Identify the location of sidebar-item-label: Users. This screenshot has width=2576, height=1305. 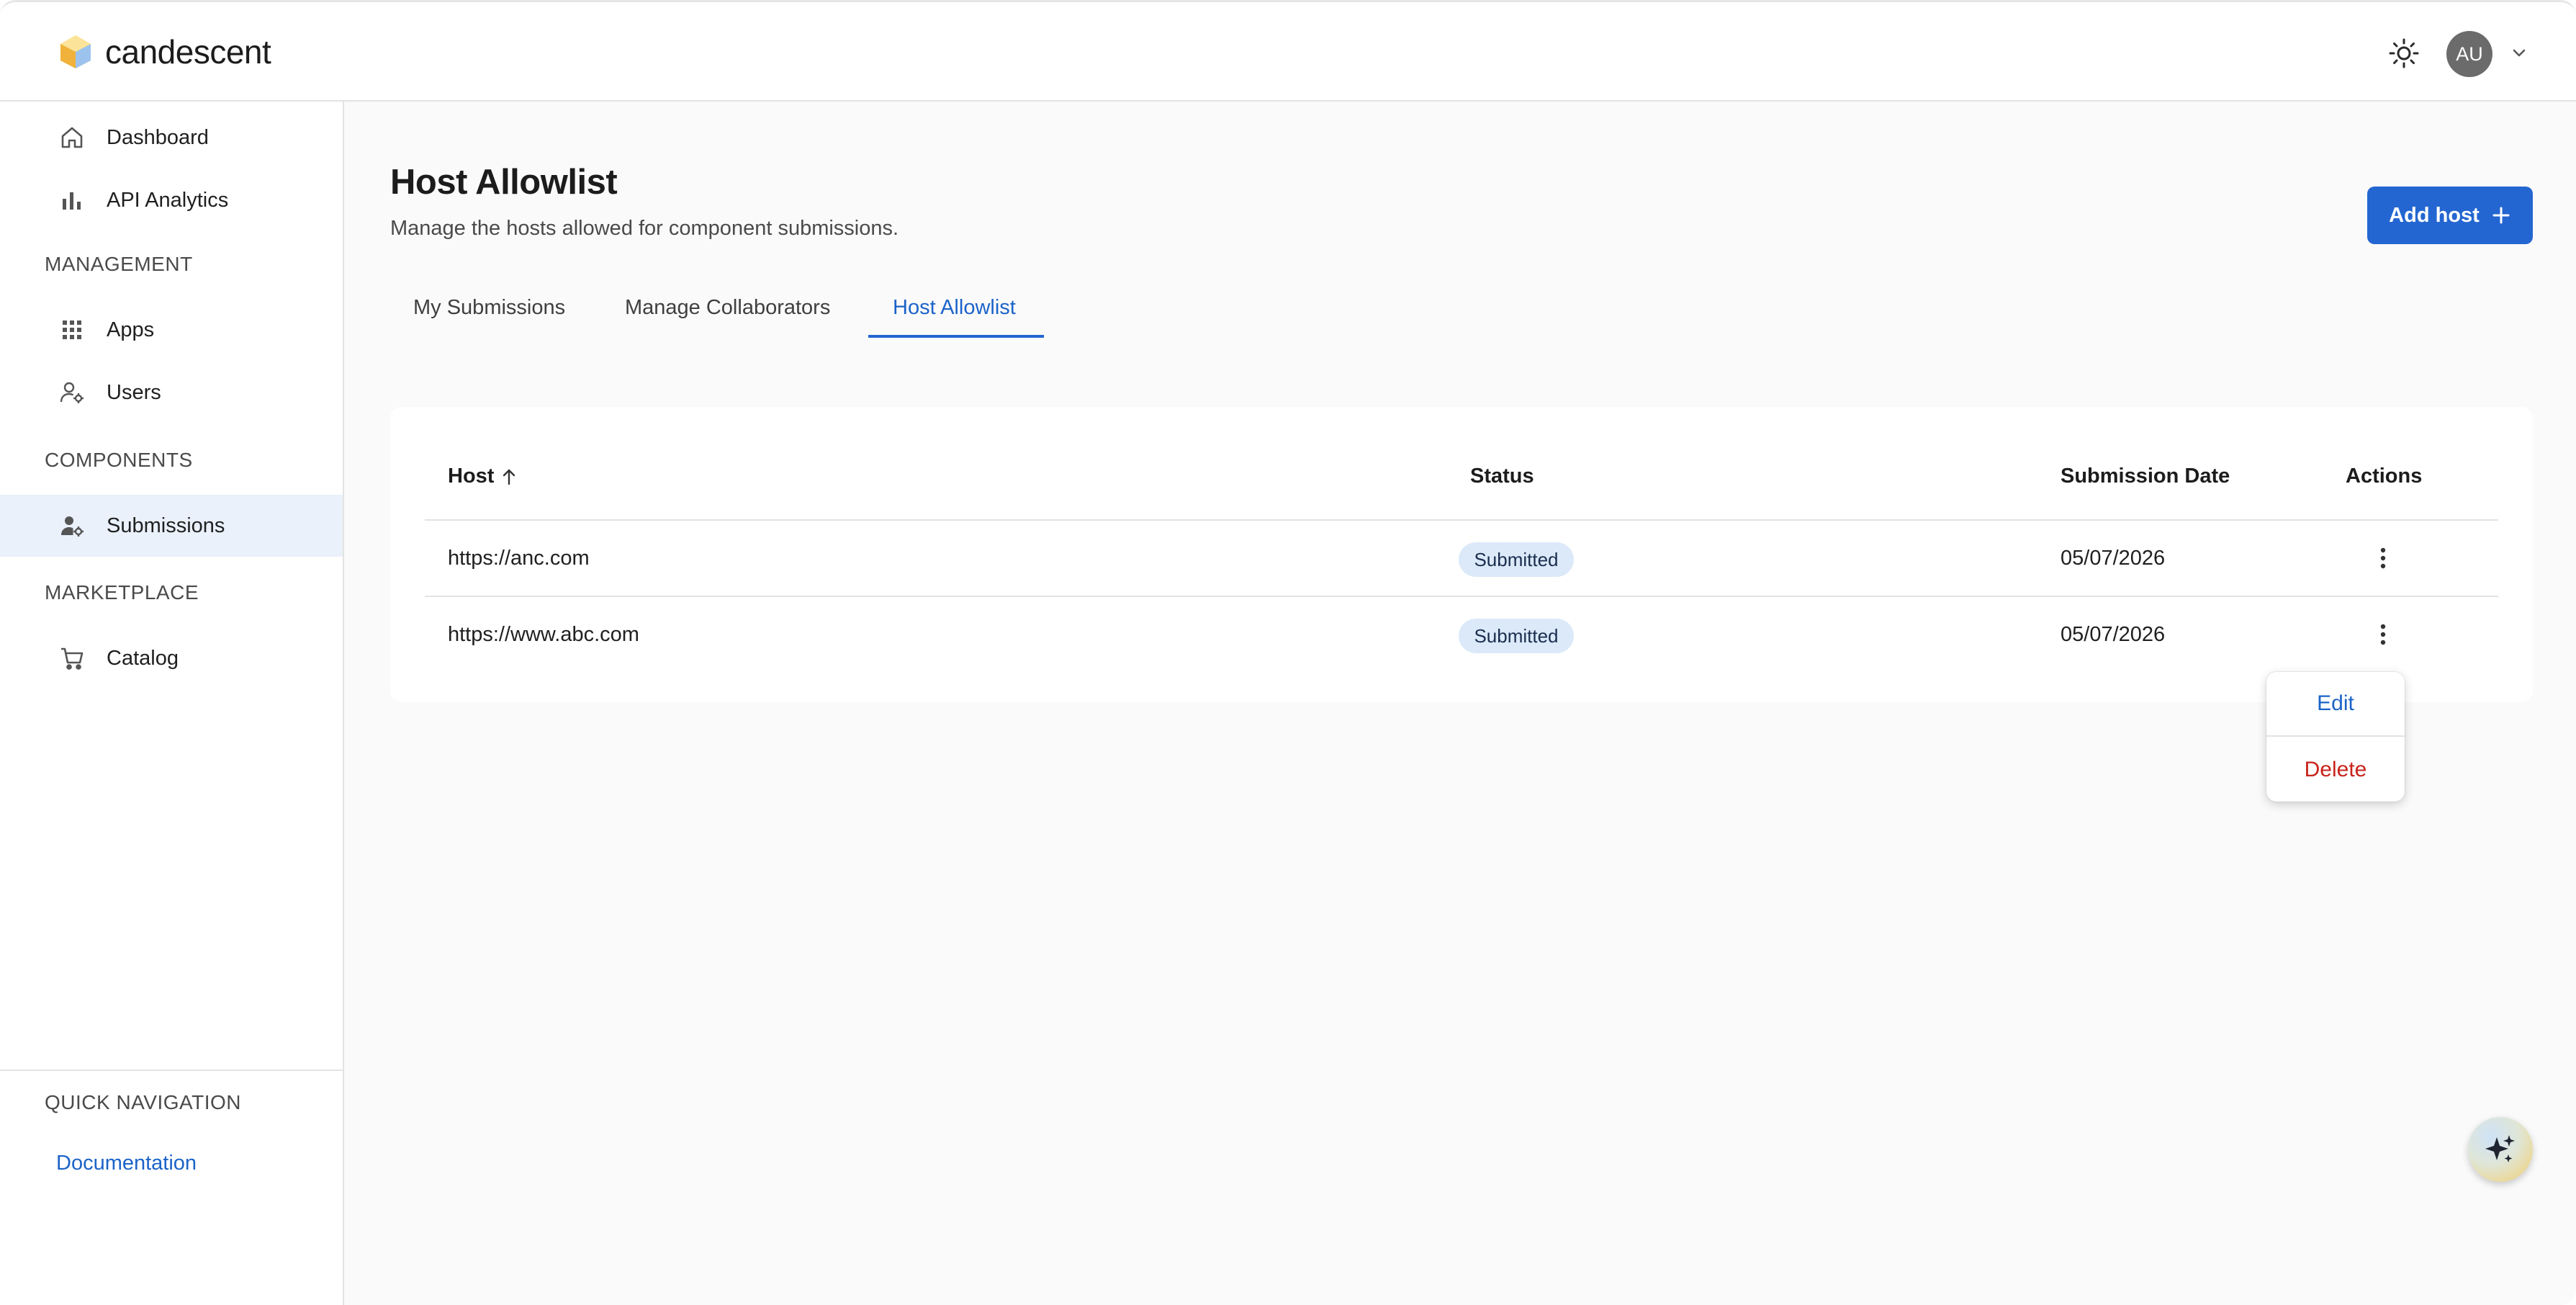
(134, 392).